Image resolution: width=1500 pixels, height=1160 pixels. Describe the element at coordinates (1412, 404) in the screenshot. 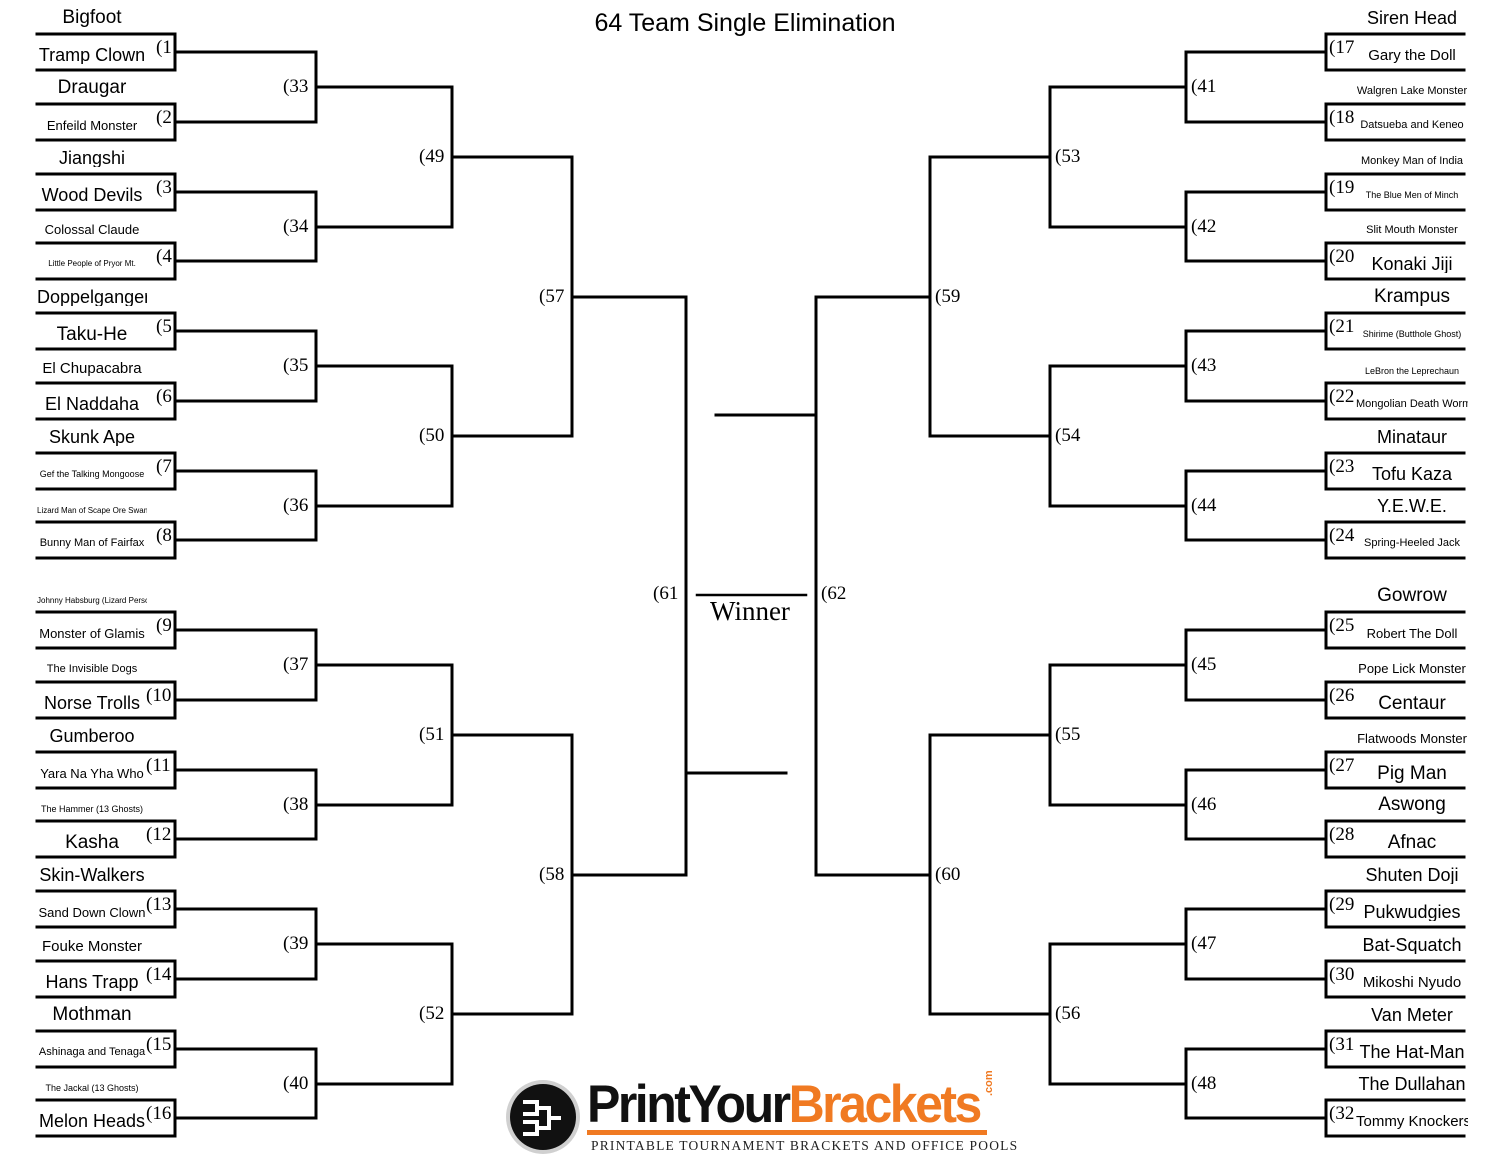

I see `team-name-bottom: Mongolian Death Worm` at that location.